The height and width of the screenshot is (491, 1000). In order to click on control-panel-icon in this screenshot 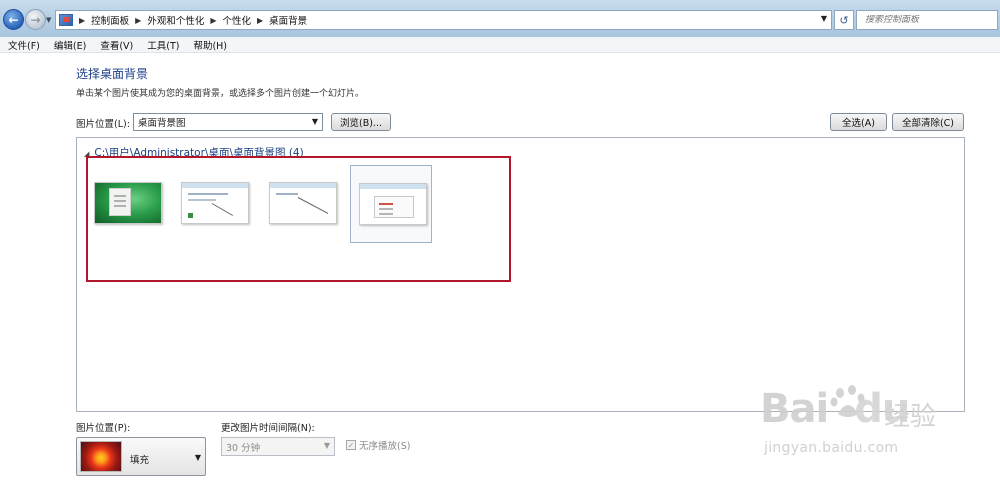, I will do `click(66, 20)`.